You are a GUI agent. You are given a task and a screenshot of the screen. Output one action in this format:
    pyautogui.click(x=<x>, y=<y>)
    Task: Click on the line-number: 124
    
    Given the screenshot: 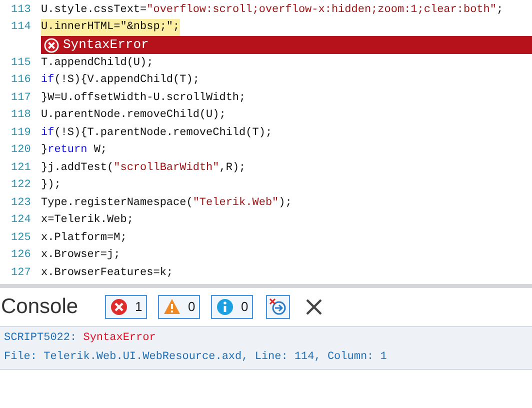 What is the action you would take?
    pyautogui.click(x=21, y=220)
    